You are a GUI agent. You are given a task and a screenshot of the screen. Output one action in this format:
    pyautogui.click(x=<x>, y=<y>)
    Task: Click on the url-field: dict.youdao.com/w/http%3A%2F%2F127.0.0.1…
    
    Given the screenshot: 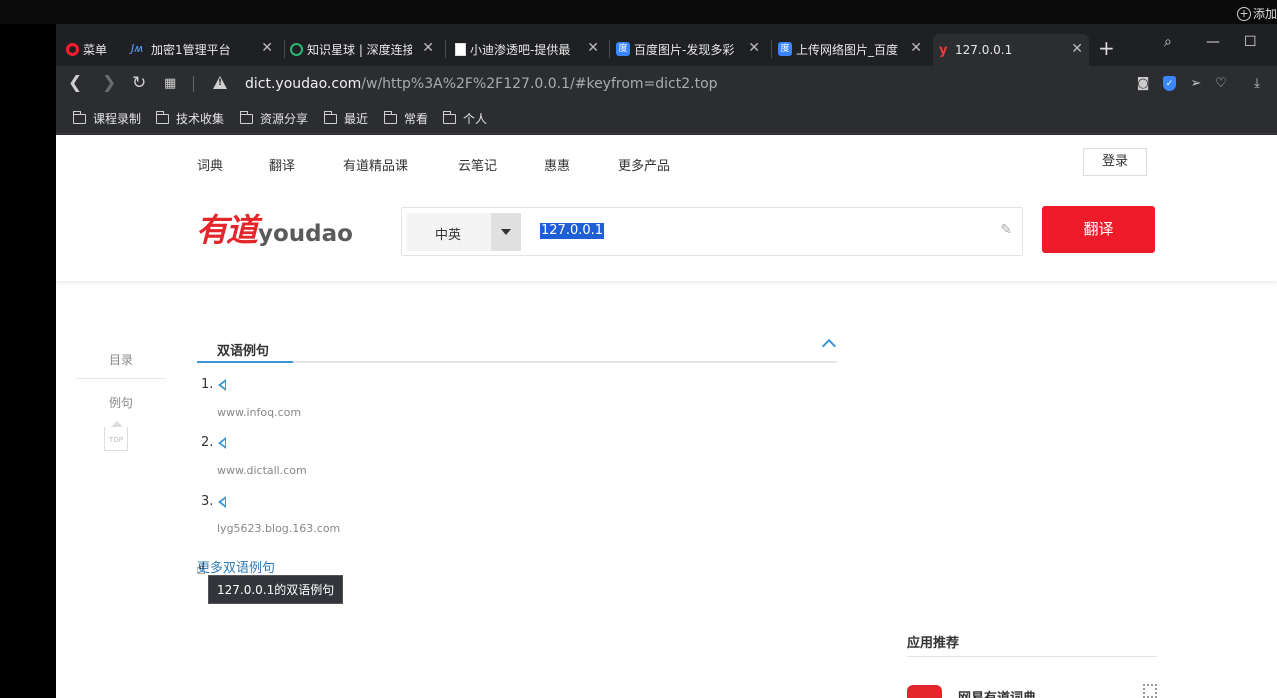 What is the action you would take?
    pyautogui.click(x=481, y=84)
    